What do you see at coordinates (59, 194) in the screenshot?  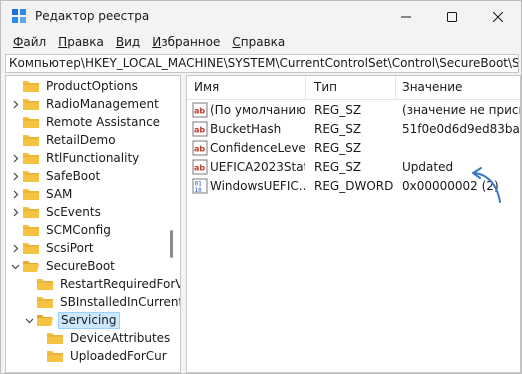 I see `tree-item-label: SAM` at bounding box center [59, 194].